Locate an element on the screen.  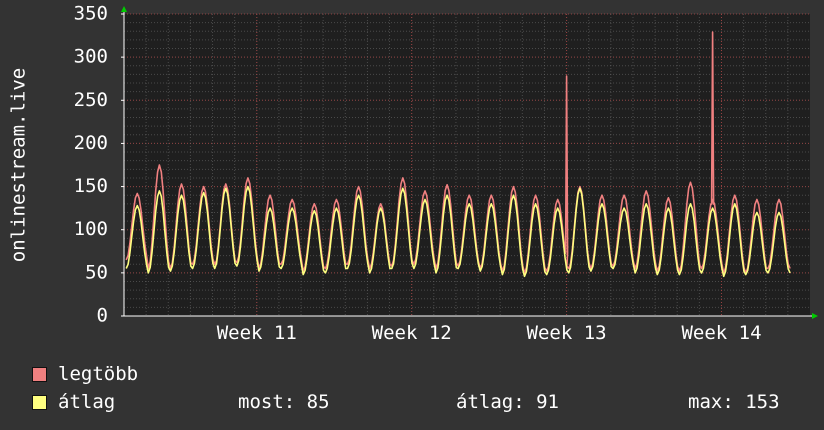
y-tick-label: 0 is located at coordinates (102, 316).